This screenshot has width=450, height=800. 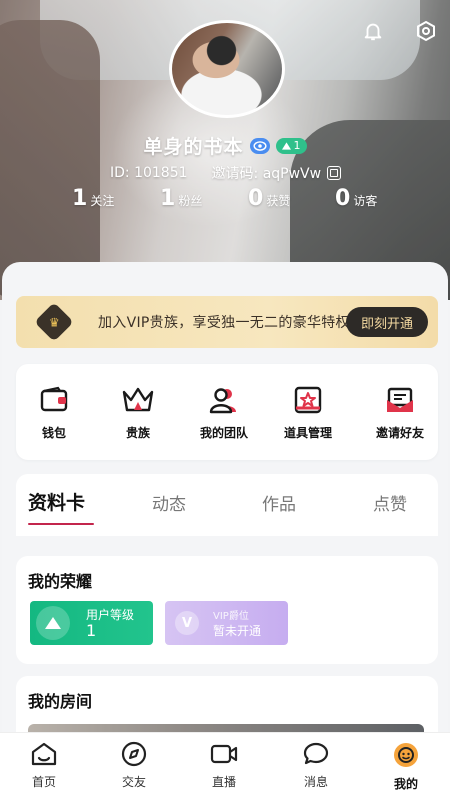 What do you see at coordinates (134, 754) in the screenshot?
I see `compass-icon` at bounding box center [134, 754].